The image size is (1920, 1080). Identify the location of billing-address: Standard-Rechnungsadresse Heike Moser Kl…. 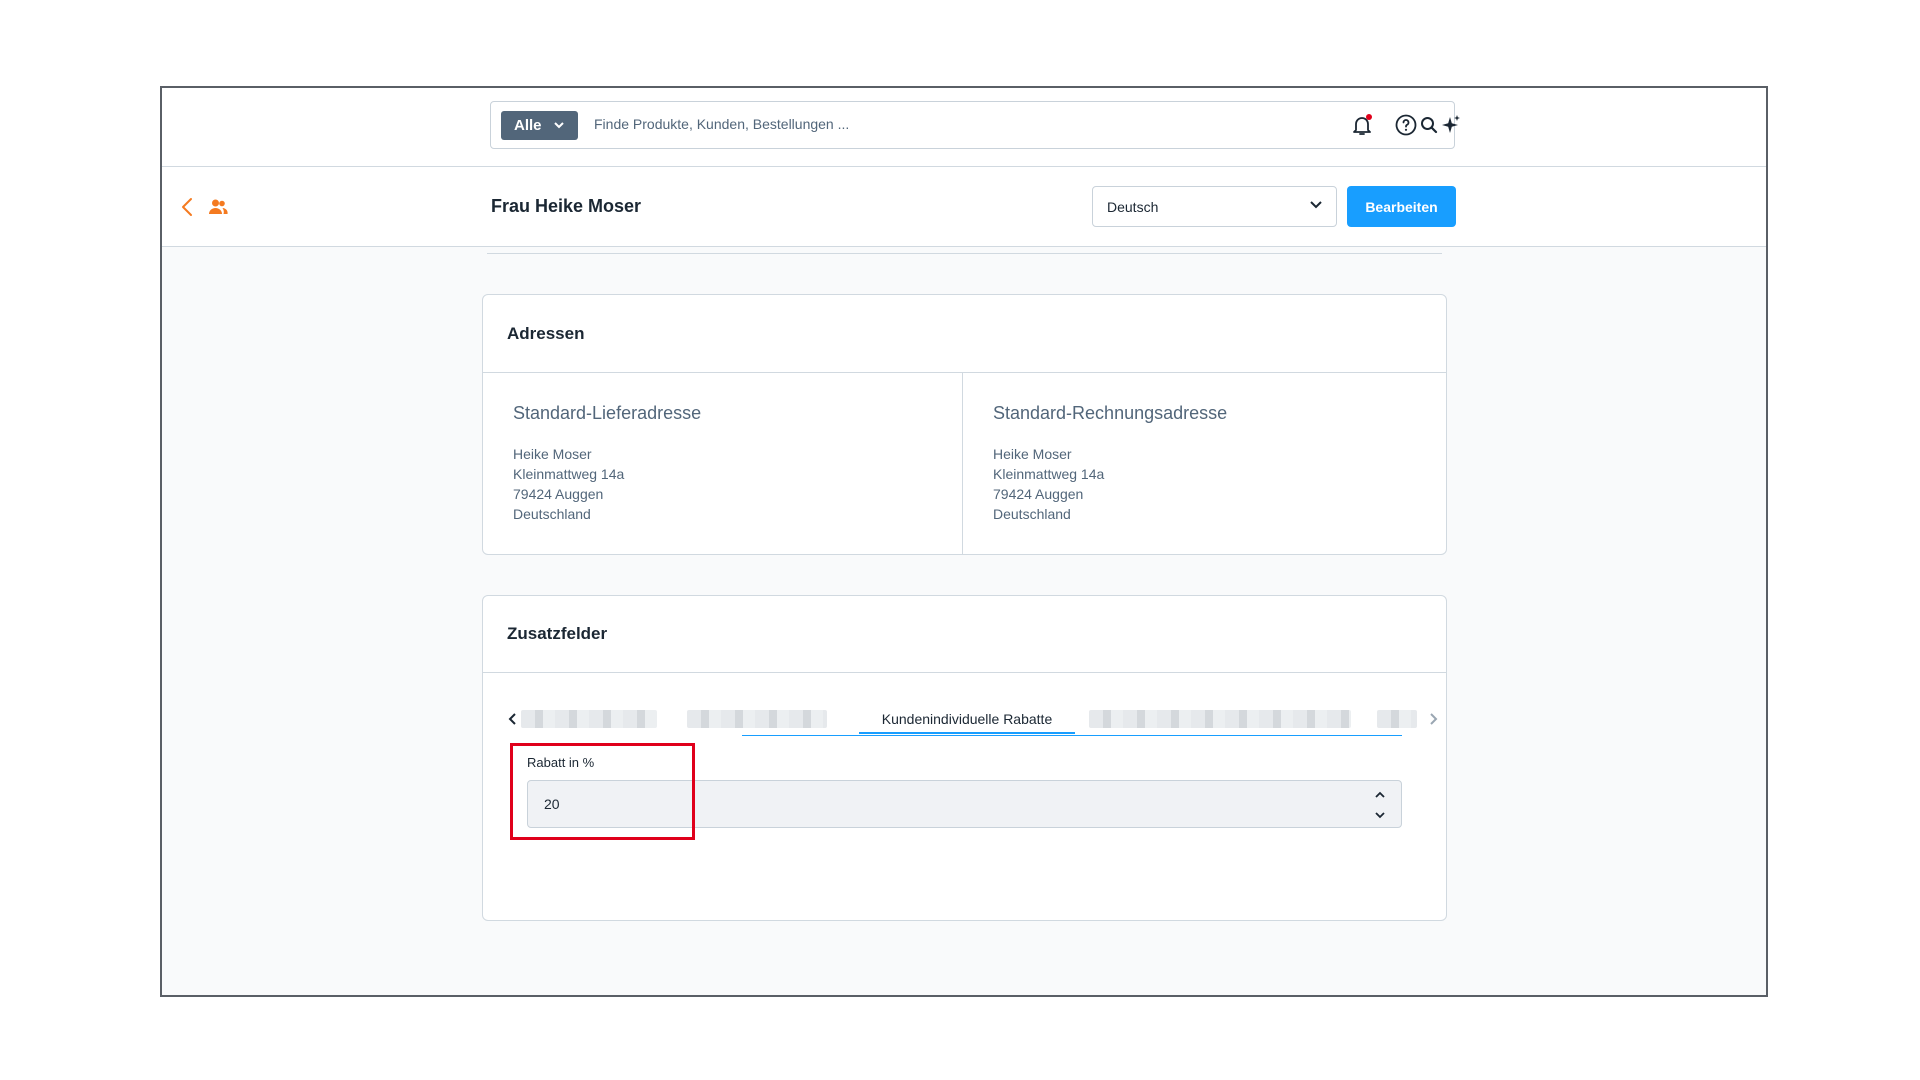
(1204, 463).